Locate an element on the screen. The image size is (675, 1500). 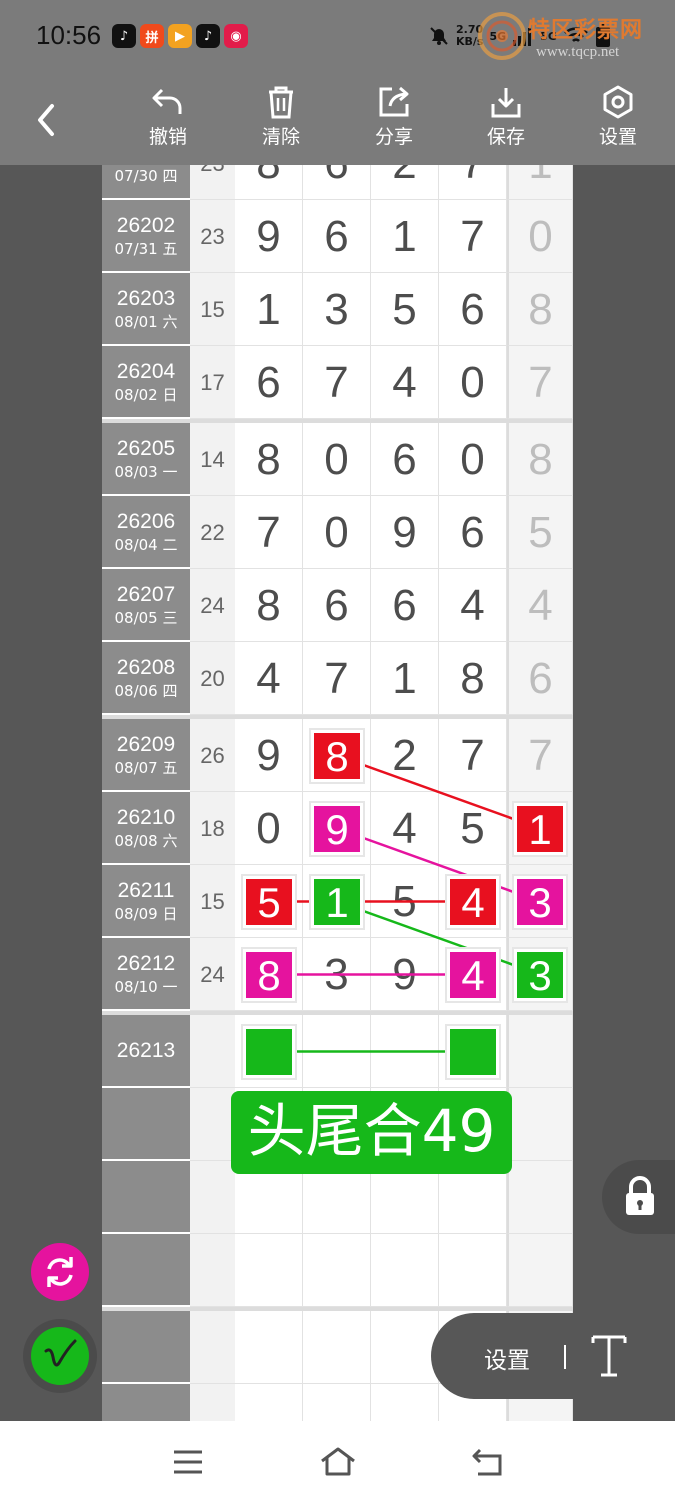
save-button: 保存 is located at coordinates (506, 116).